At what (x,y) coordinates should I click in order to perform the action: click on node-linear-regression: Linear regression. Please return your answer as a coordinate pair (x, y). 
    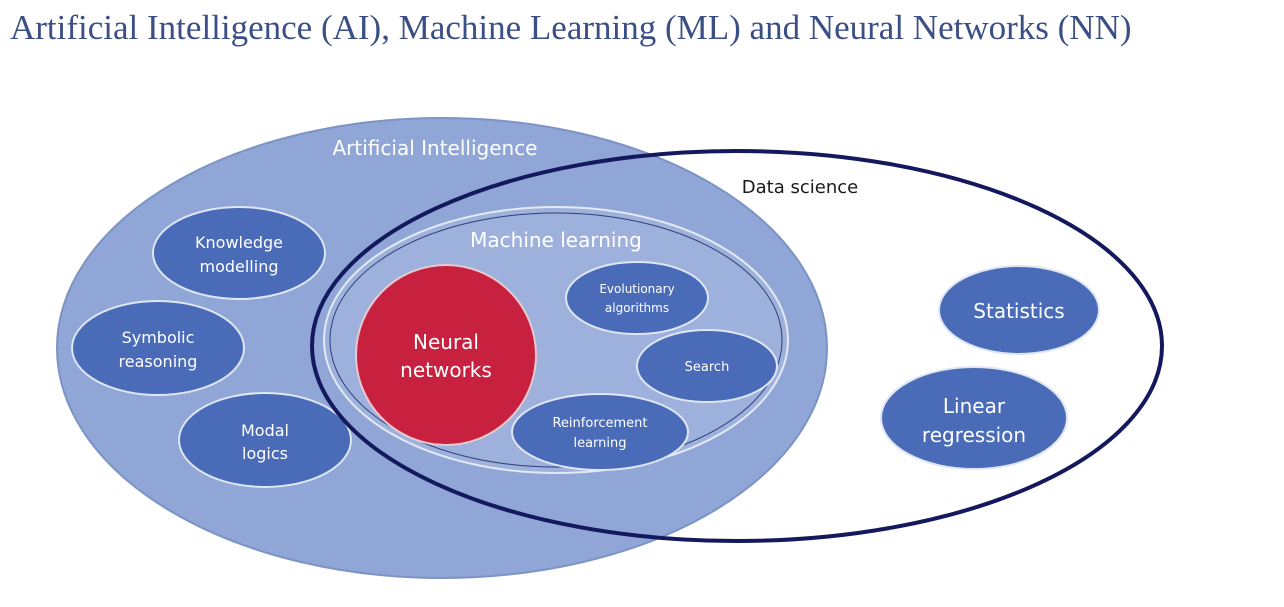
    Looking at the image, I should click on (974, 418).